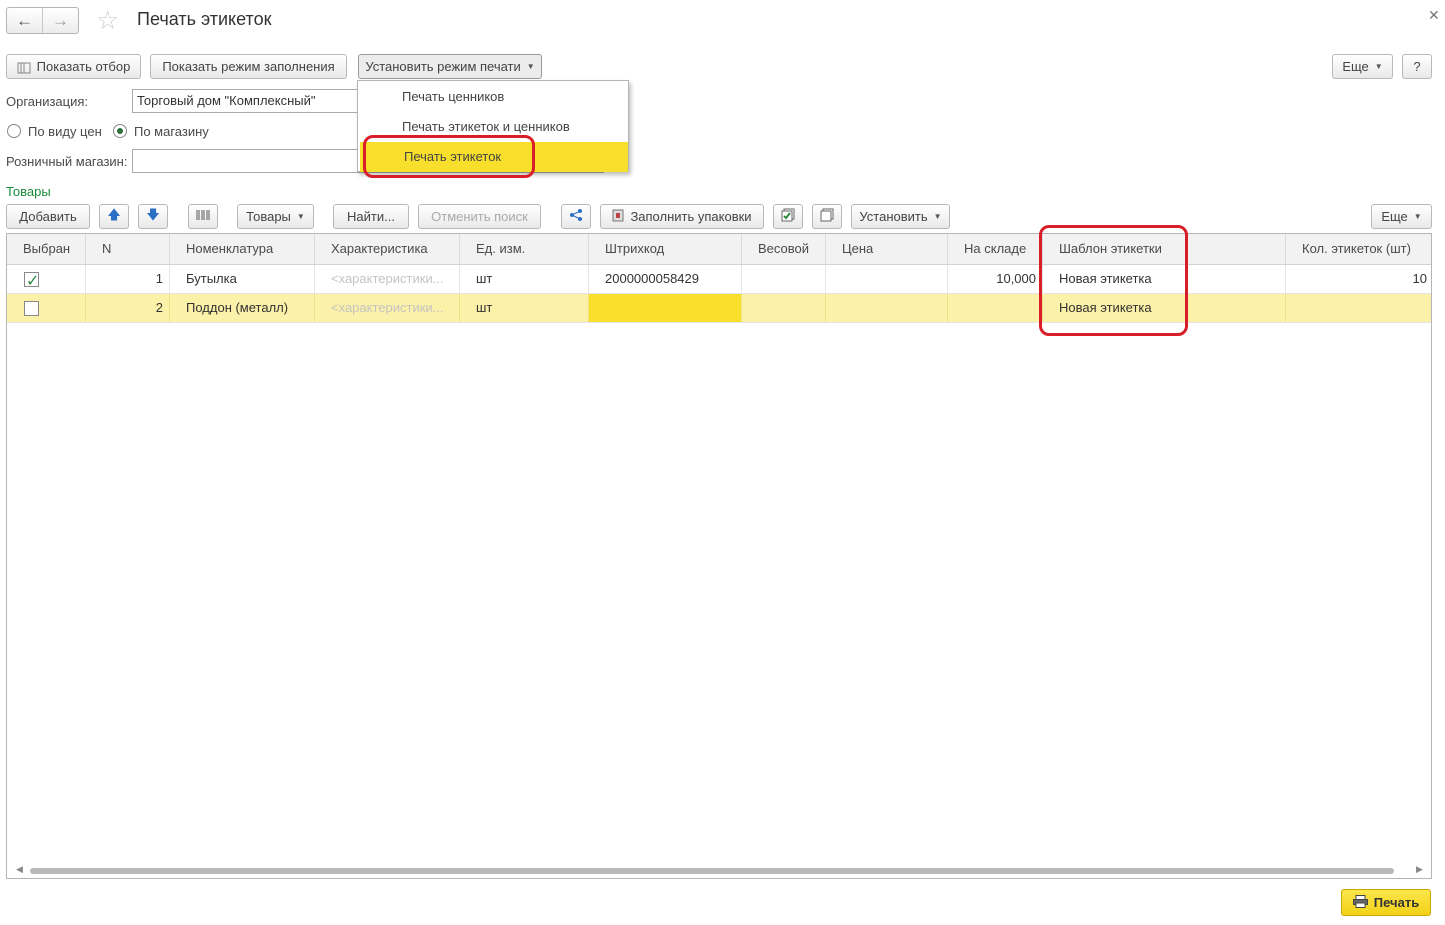  What do you see at coordinates (995, 279) in the screenshot?
I see `stock-cell: 10,000` at bounding box center [995, 279].